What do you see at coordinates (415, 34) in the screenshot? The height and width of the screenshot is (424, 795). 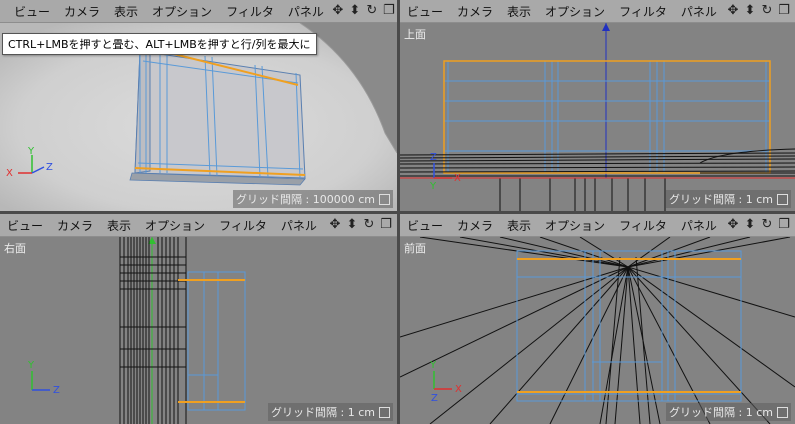 I see `viewport-name: 上面` at bounding box center [415, 34].